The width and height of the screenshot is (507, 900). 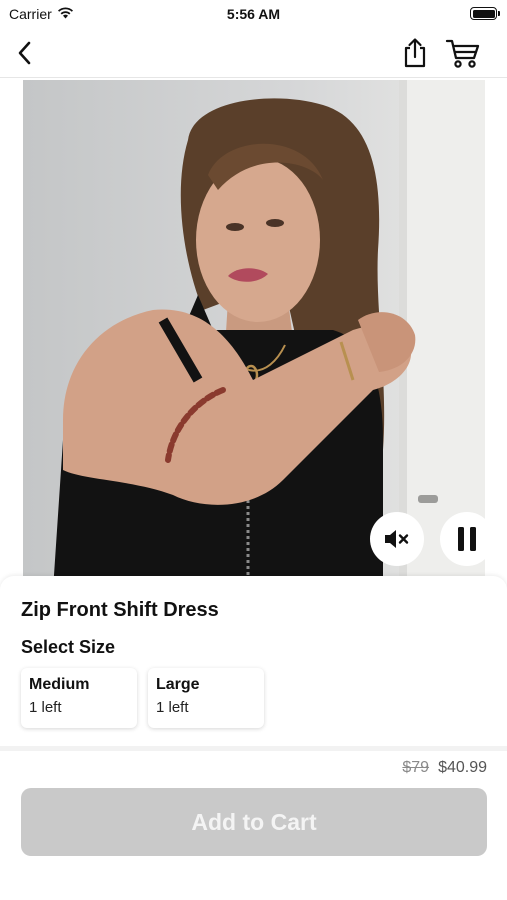 I want to click on nav-bar, so click(x=253, y=53).